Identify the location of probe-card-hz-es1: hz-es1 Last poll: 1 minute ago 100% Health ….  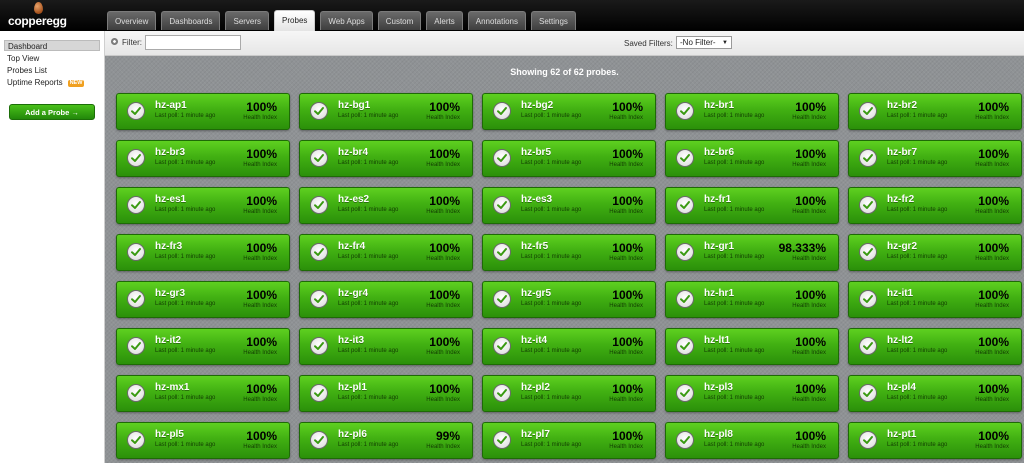
(203, 205).